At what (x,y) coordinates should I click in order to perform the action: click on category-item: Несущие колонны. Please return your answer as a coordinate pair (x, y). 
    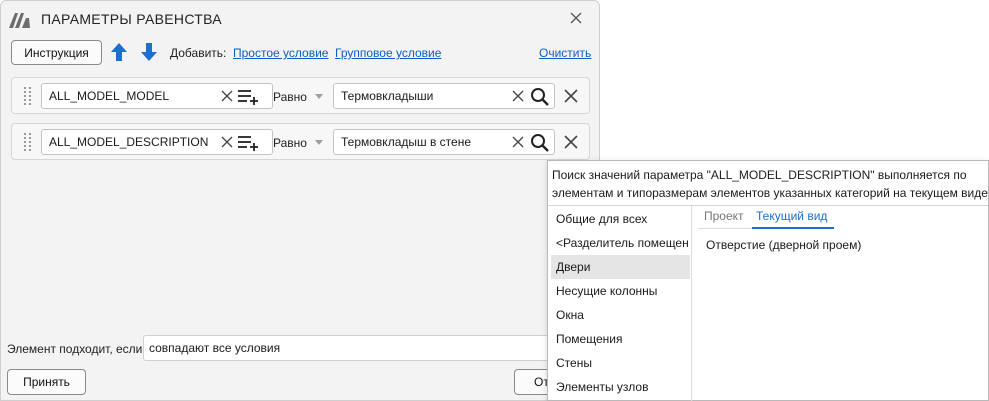
    Looking at the image, I should click on (620, 291).